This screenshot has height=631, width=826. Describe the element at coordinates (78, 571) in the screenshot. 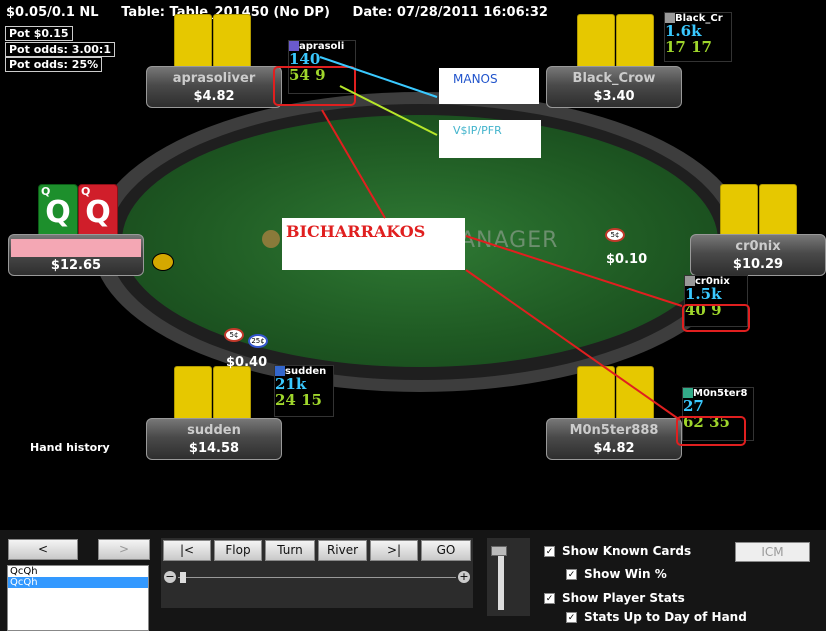

I see `hand-list-item: QcQh` at that location.